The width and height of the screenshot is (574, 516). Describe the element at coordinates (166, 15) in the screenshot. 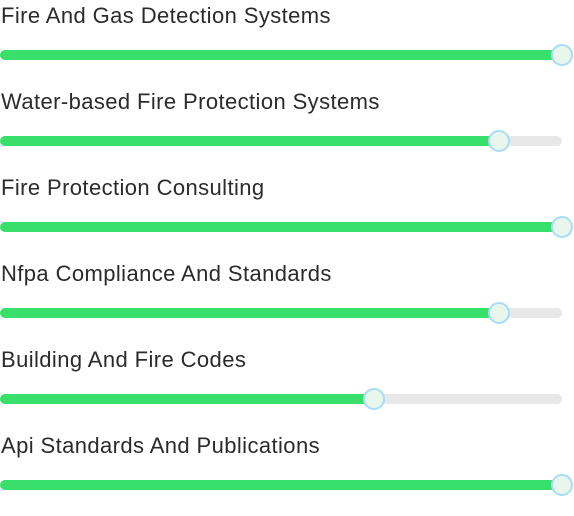

I see `skill-label: Fire And Gas Detection Systems` at that location.